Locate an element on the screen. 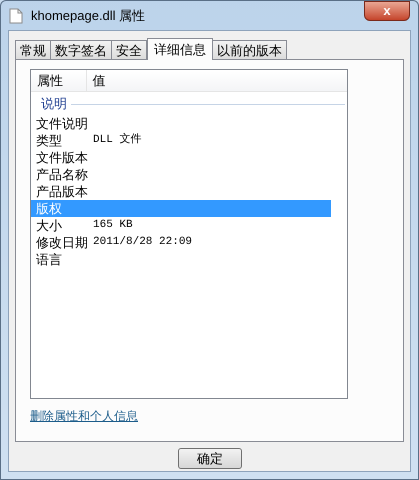  tab: 常规 is located at coordinates (33, 49).